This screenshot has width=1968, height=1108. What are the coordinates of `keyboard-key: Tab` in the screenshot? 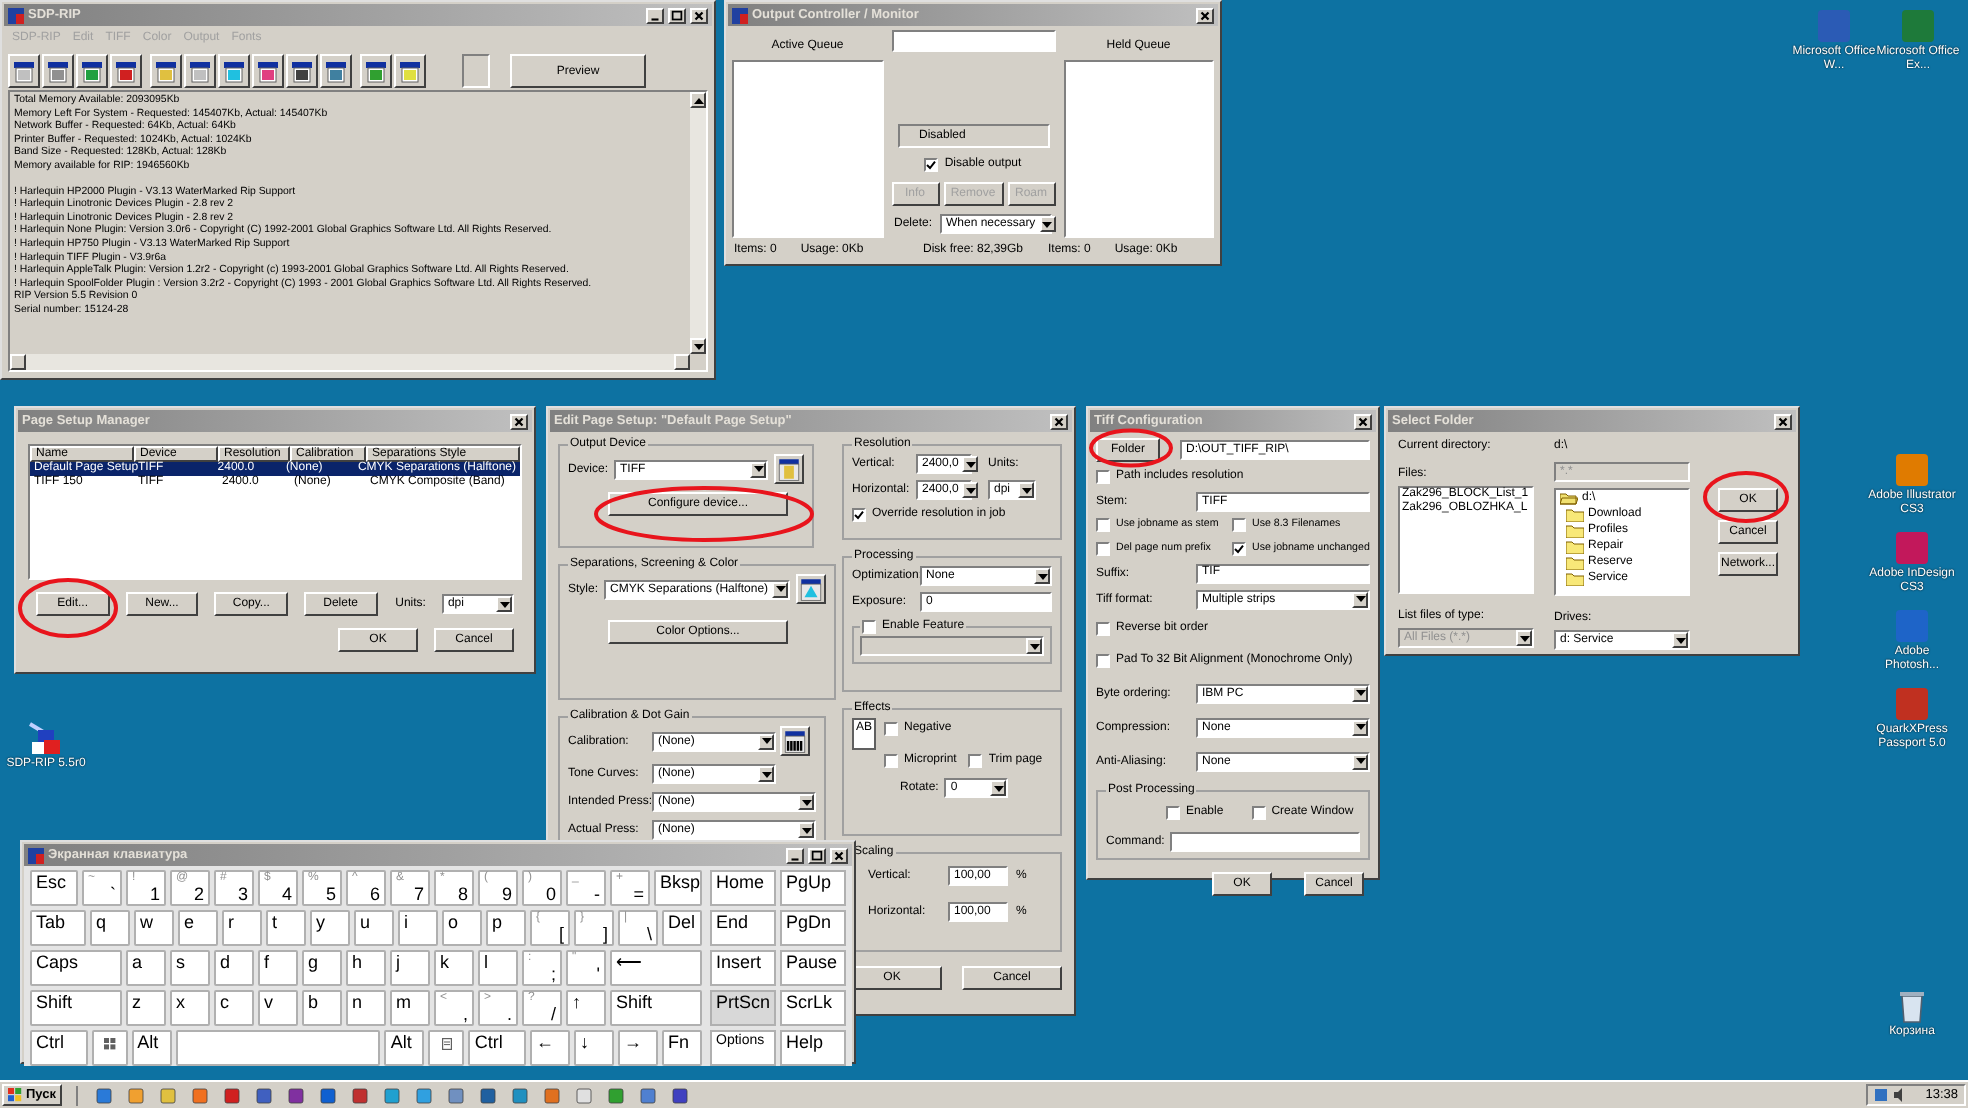 It's located at (58, 928).